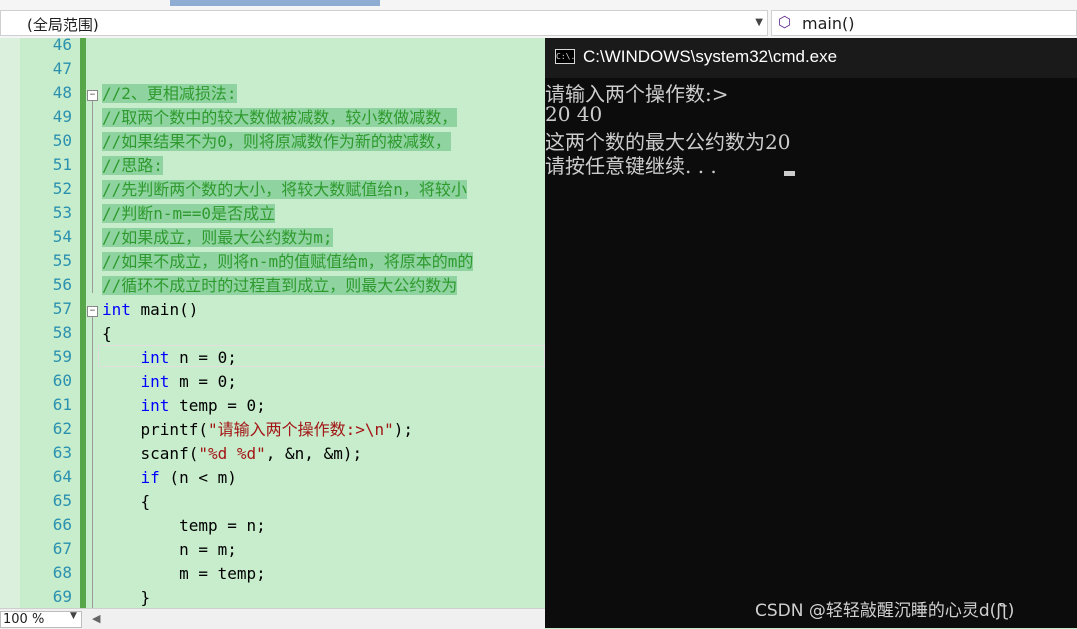 This screenshot has height=629, width=1077. Describe the element at coordinates (62, 44) in the screenshot. I see `line-number: 46` at that location.